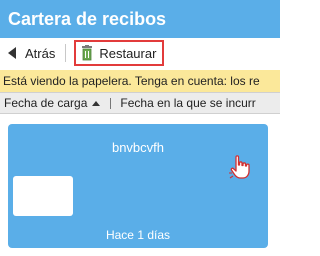 The width and height of the screenshot is (320, 256). Describe the element at coordinates (43, 196) in the screenshot. I see `receipt-thumbnail` at that location.